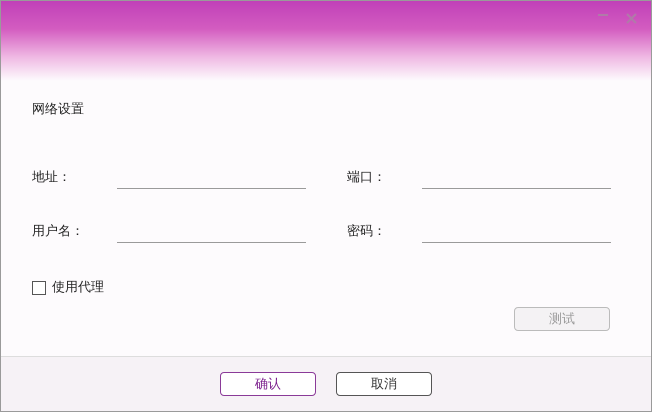 Image resolution: width=652 pixels, height=412 pixels. What do you see at coordinates (39, 288) in the screenshot?
I see `checkbox` at bounding box center [39, 288].